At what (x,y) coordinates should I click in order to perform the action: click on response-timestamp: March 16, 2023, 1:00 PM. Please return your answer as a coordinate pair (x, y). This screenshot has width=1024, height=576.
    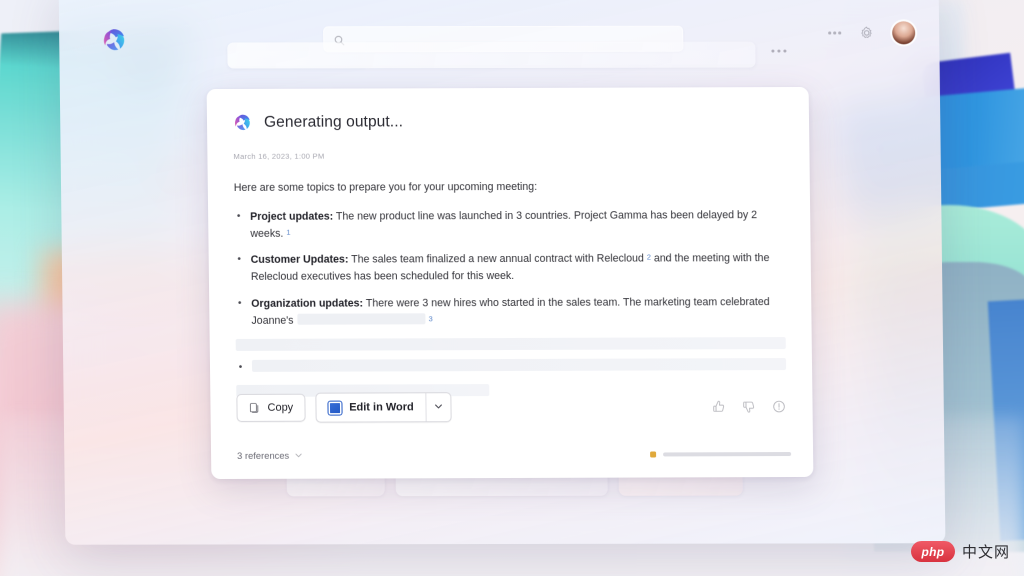
    Looking at the image, I should click on (279, 156).